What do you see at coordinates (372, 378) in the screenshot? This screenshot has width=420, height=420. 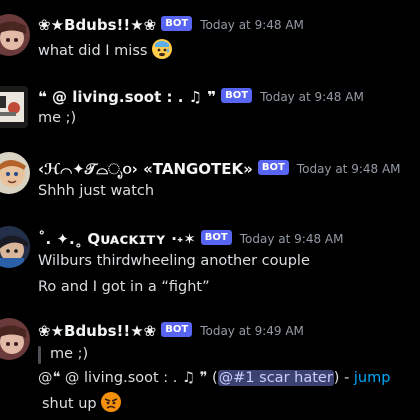 I see `jump-link: jump` at bounding box center [372, 378].